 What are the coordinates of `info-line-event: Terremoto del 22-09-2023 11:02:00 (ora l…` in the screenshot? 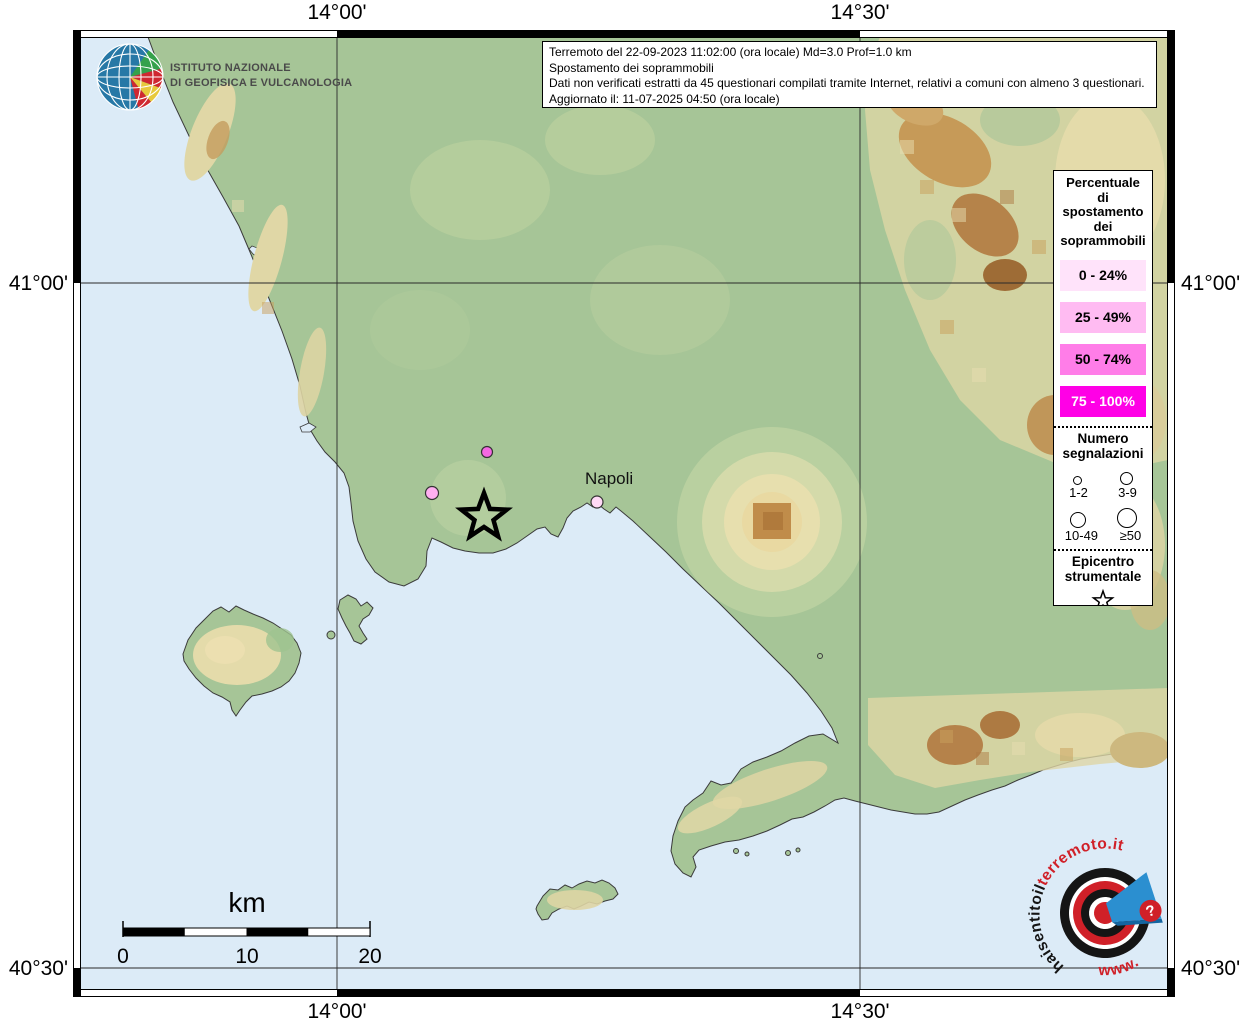 It's located at (730, 52).